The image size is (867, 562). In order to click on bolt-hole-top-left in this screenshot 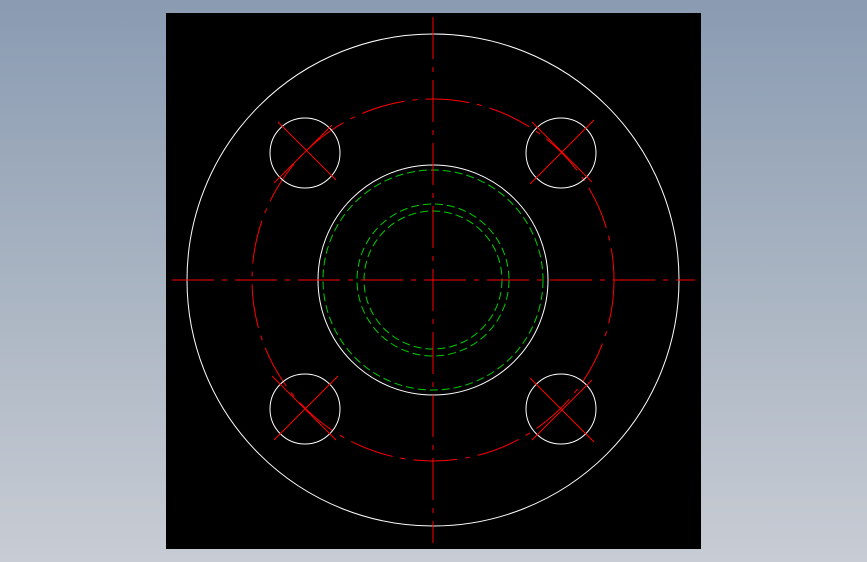, I will do `click(305, 153)`.